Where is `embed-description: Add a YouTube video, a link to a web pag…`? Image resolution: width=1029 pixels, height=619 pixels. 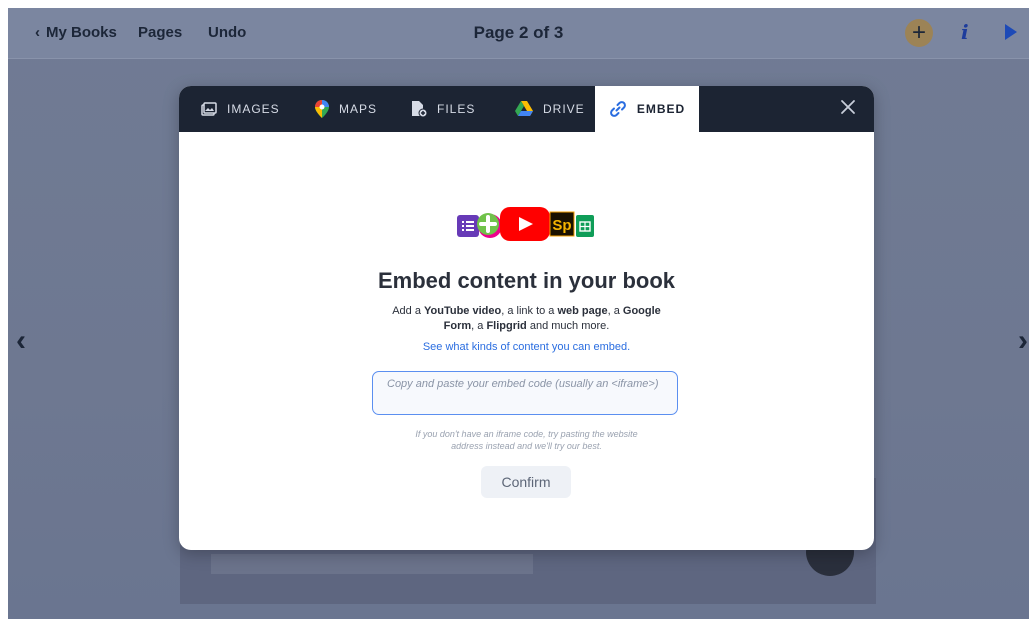 embed-description: Add a YouTube video, a link to a web pag… is located at coordinates (526, 319).